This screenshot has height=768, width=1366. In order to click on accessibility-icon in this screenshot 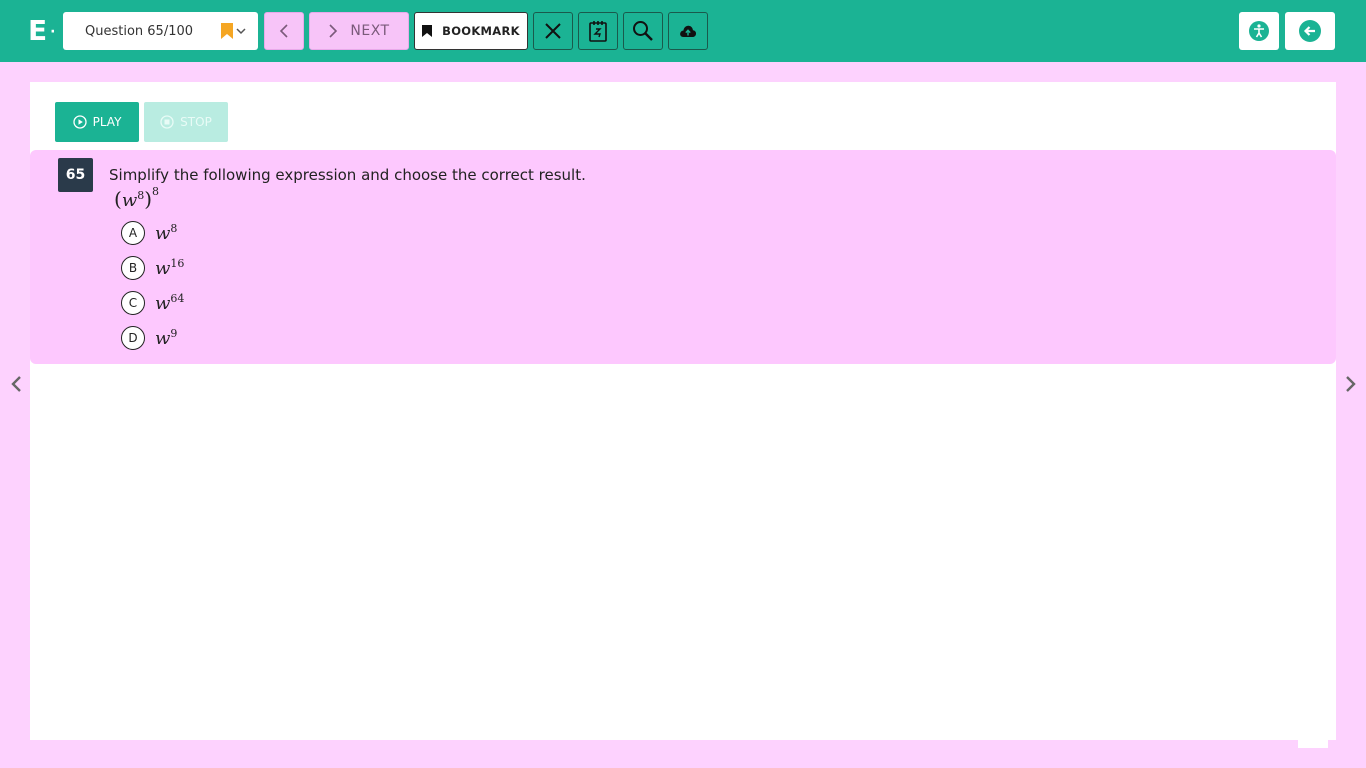, I will do `click(1259, 31)`.